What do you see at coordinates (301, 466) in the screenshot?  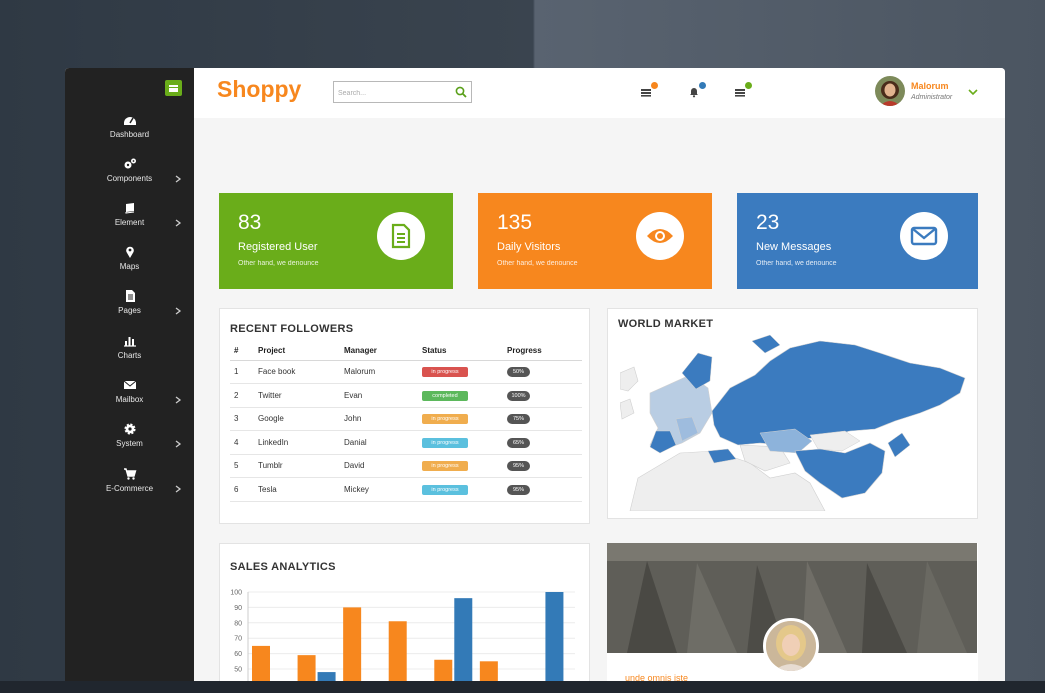 I see `project-cell: Tumblr` at bounding box center [301, 466].